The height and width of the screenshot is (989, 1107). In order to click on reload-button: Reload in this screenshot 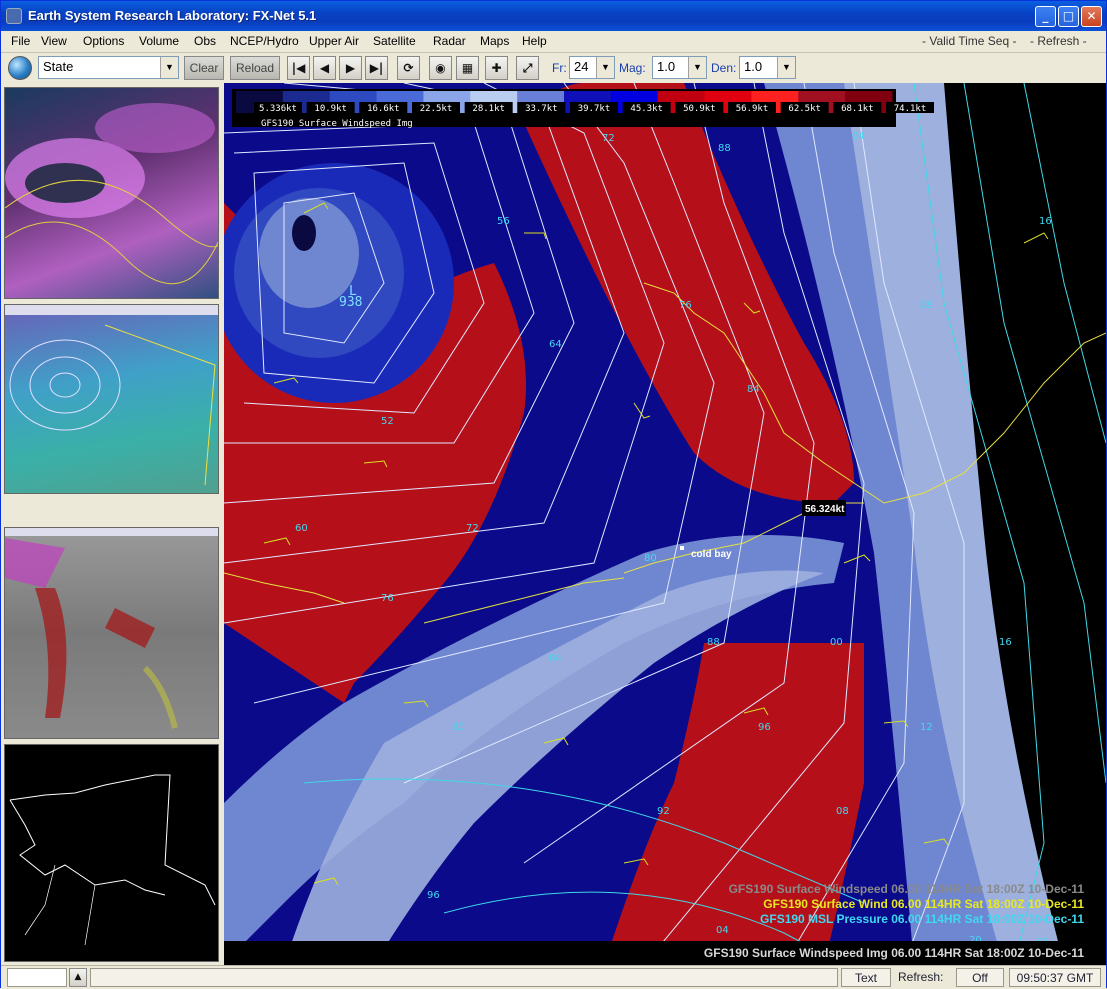, I will do `click(255, 68)`.